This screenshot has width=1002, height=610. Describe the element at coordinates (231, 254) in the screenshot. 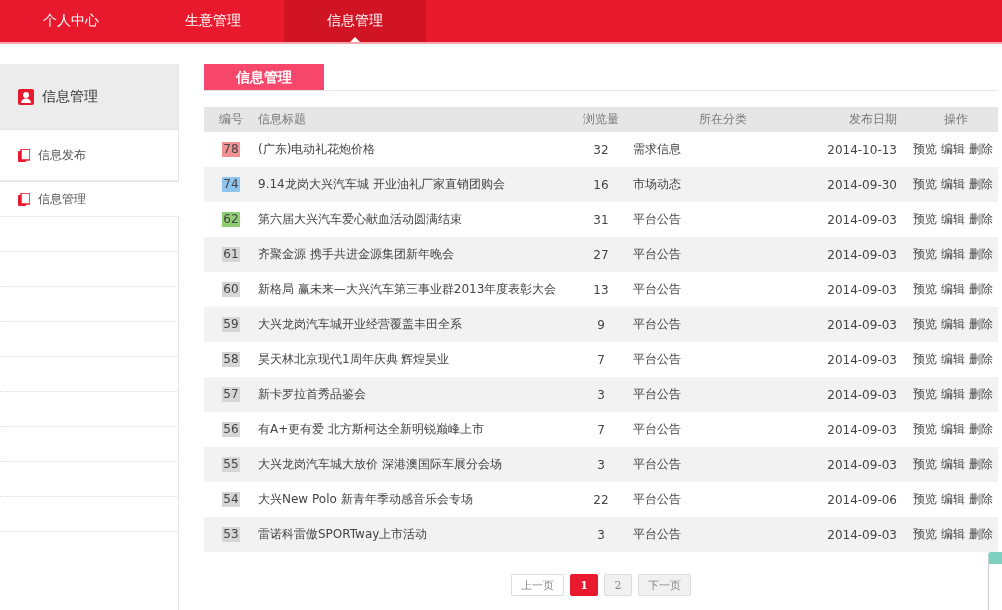

I see `id-badge: 61` at that location.